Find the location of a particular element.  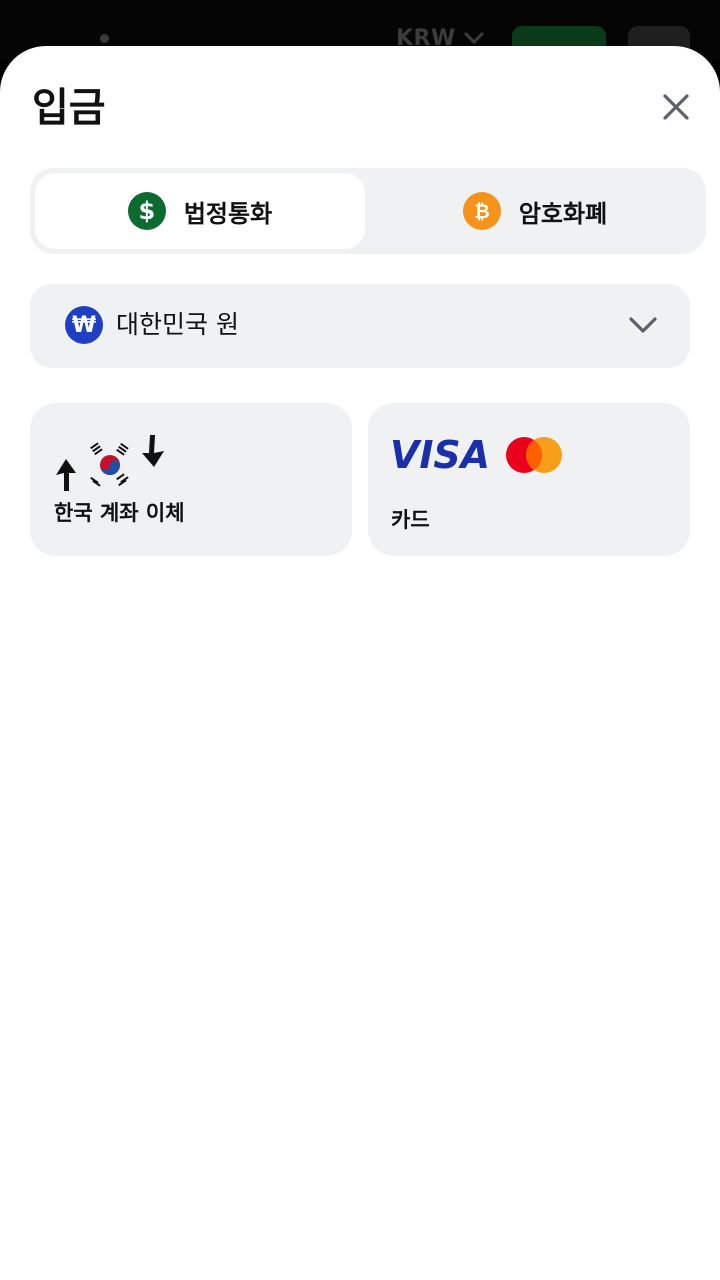

visa-logo-text: VISA is located at coordinates (440, 454).